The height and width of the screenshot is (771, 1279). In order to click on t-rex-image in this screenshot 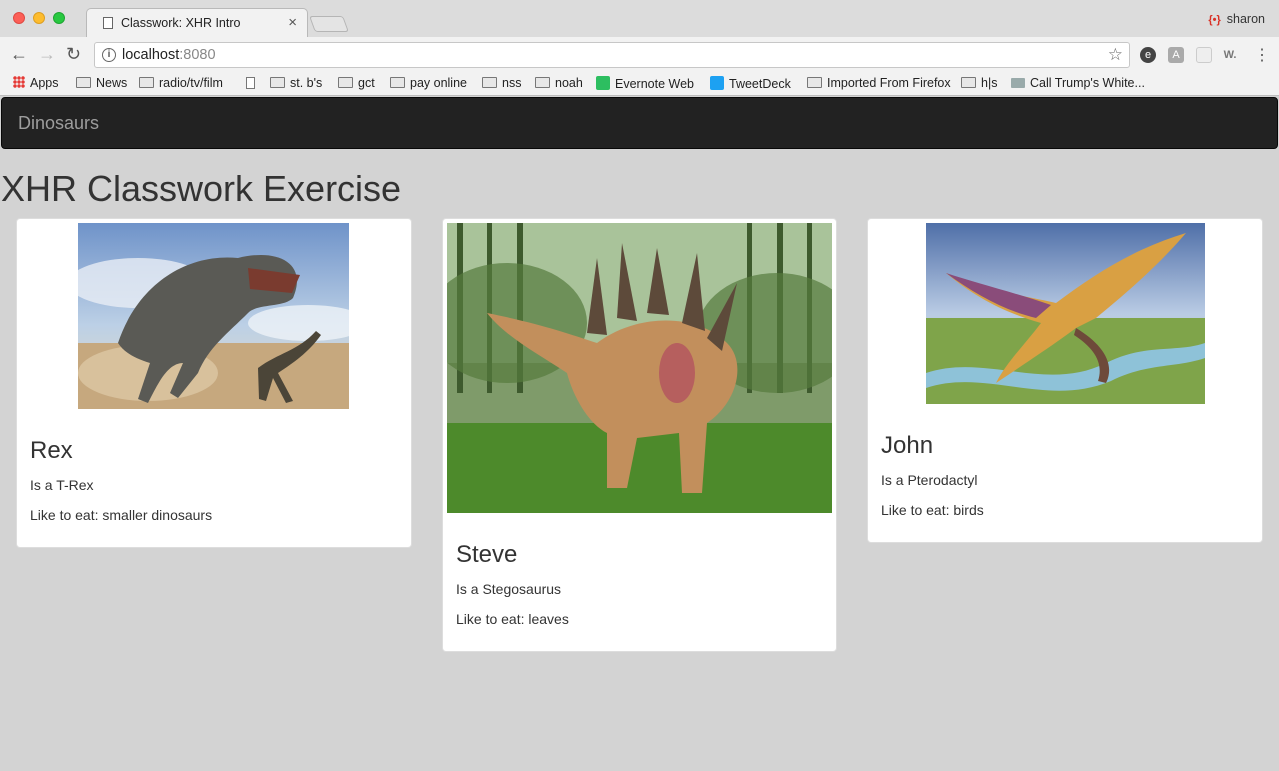, I will do `click(213, 316)`.